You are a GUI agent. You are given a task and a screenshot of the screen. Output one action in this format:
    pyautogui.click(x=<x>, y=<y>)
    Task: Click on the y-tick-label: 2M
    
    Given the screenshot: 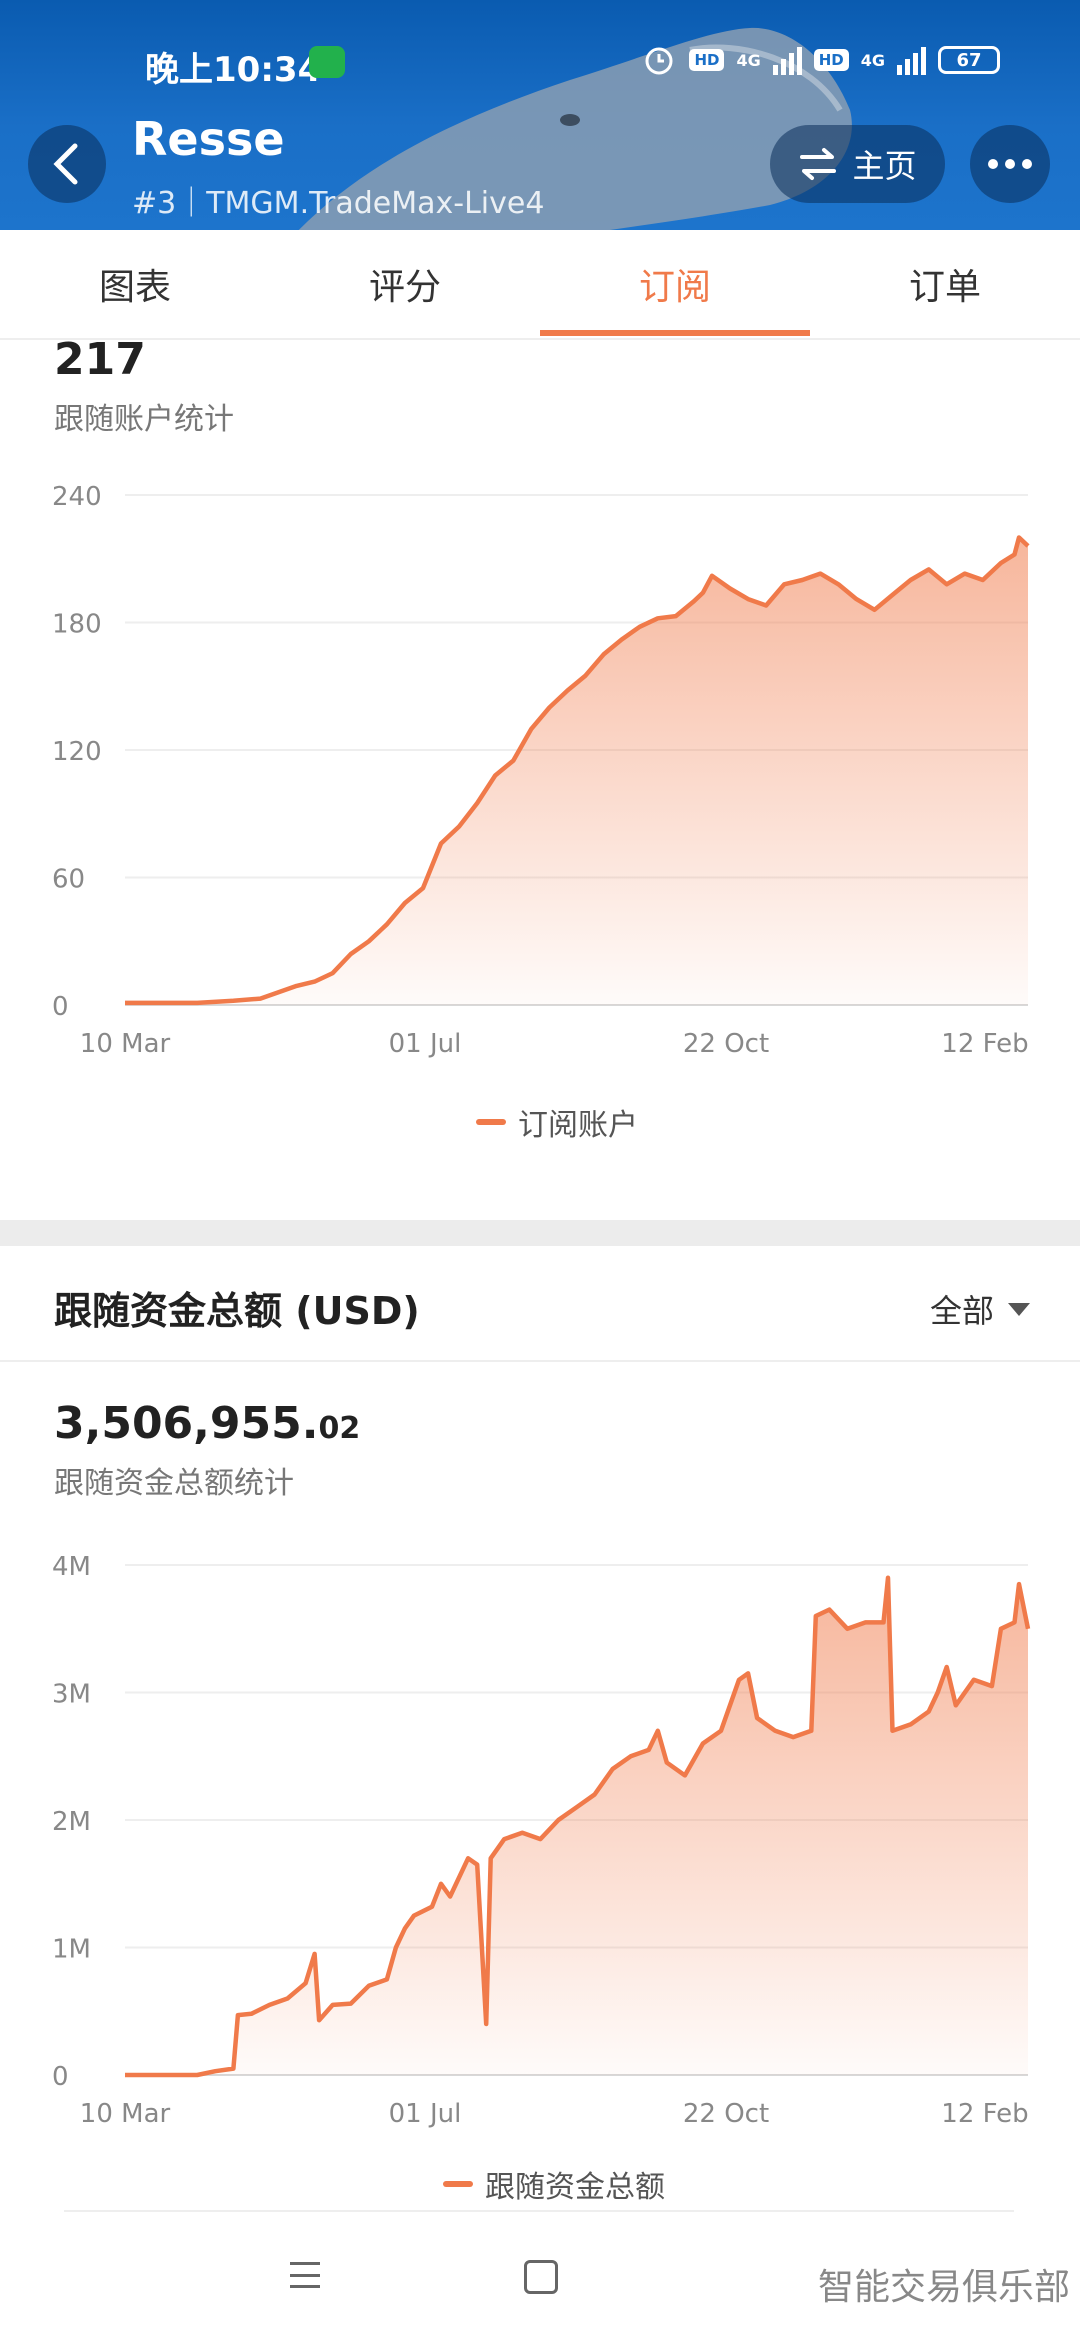 What is the action you would take?
    pyautogui.click(x=71, y=1822)
    